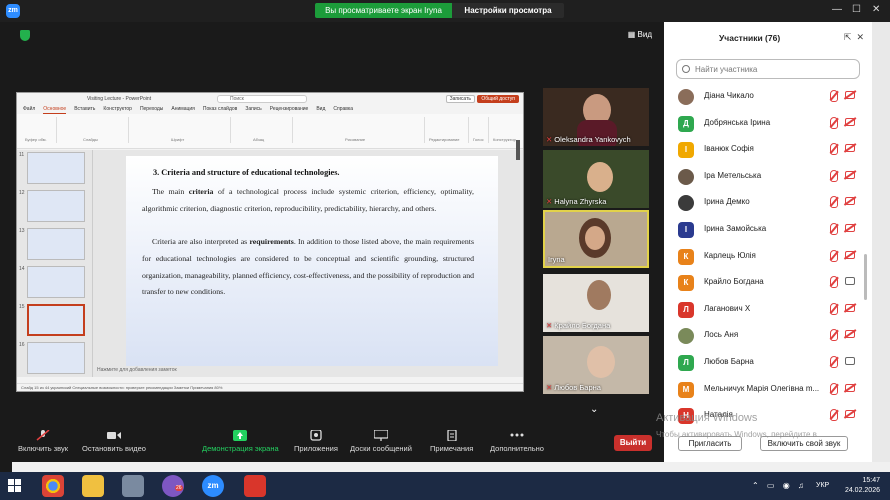 The height and width of the screenshot is (500, 890). I want to click on slide-notes: Нажмите для добавления заметок, so click(137, 370).